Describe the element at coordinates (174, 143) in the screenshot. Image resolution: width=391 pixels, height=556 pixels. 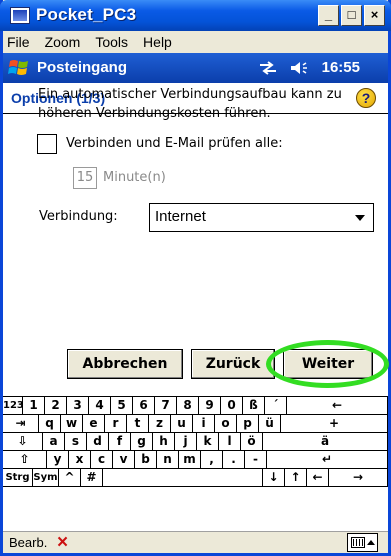
I see `auto-check-label: Verbinden und E-Mail prüfen alle:` at that location.